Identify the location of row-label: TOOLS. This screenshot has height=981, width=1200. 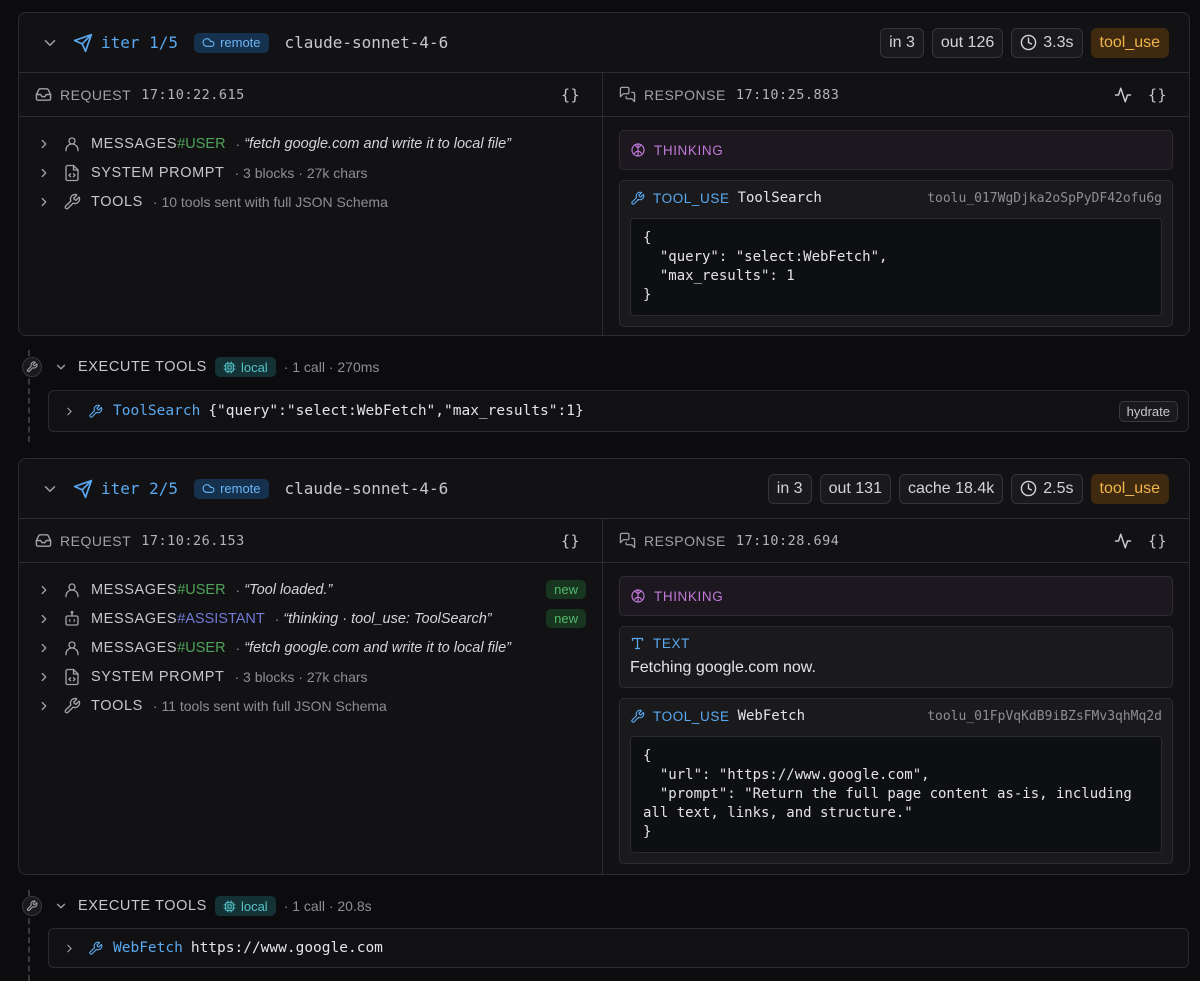
(117, 705).